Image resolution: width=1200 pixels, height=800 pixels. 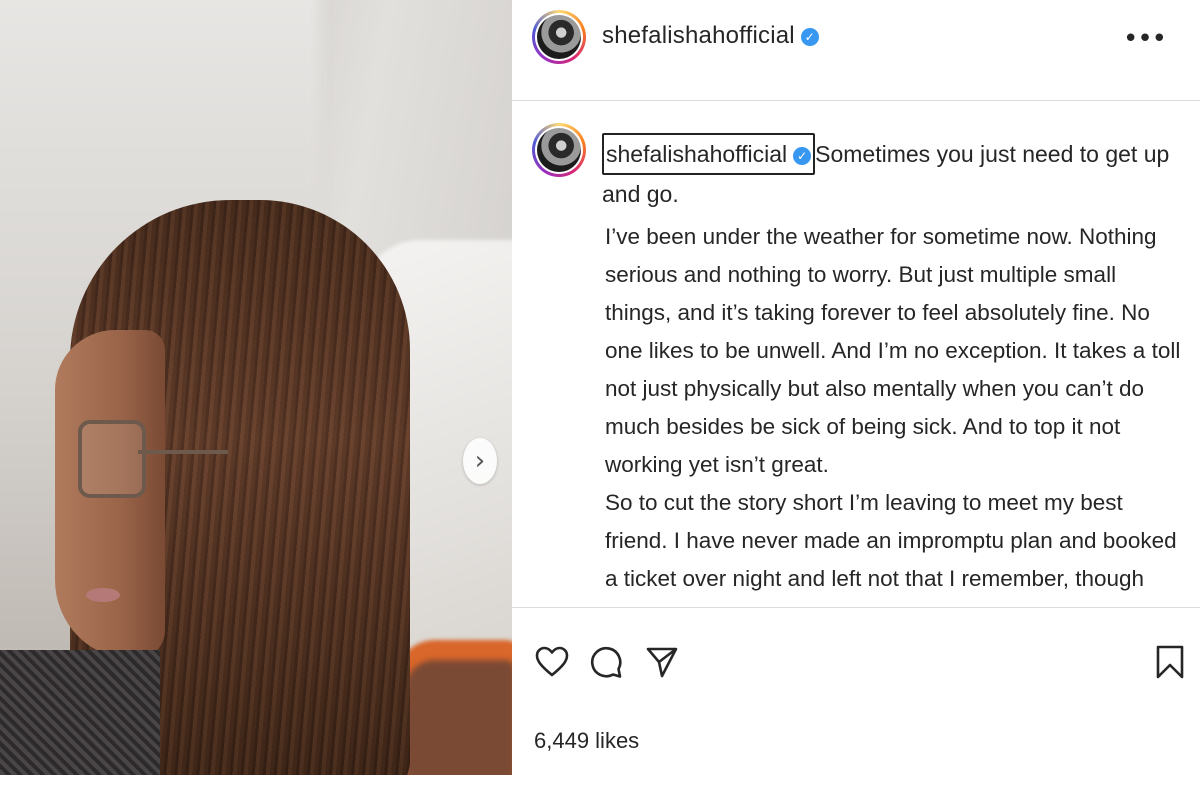 I want to click on share-button, so click(x=662, y=662).